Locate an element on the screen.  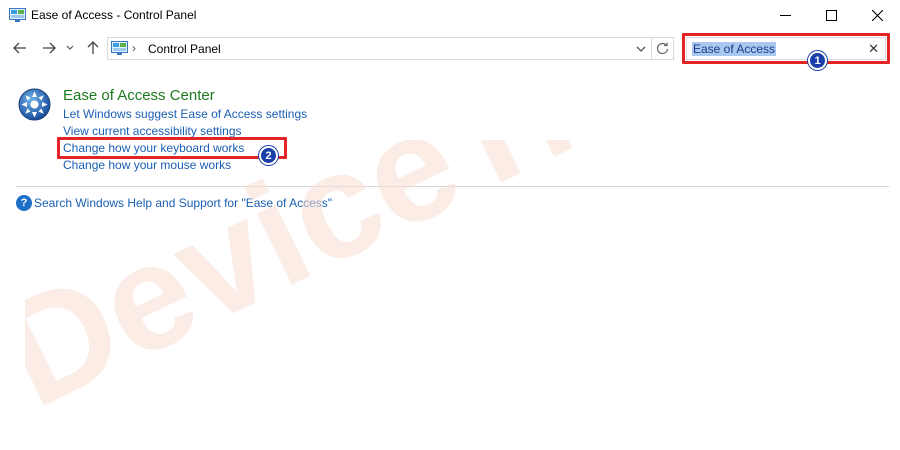
step-marker-2: 2 is located at coordinates (268, 155).